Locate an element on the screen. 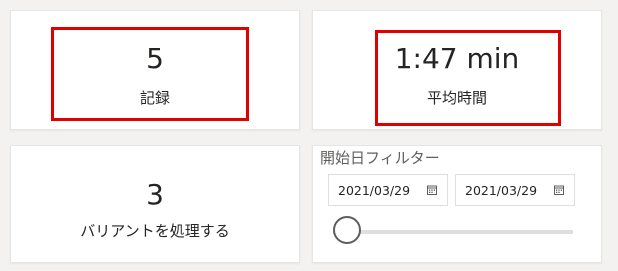  start-date-input: 2021/03/29 is located at coordinates (388, 190).